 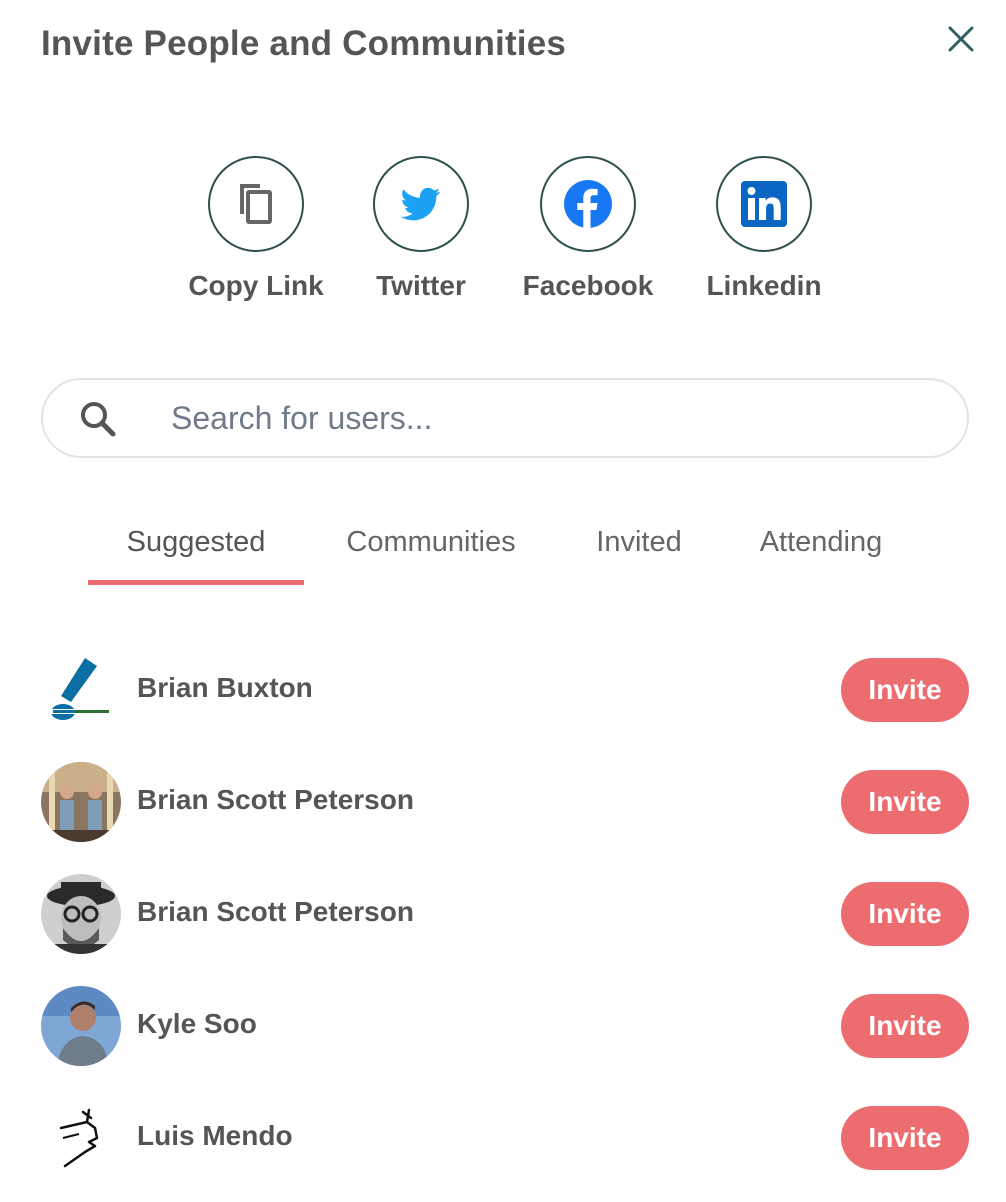 I want to click on twitter-button, so click(x=421, y=204).